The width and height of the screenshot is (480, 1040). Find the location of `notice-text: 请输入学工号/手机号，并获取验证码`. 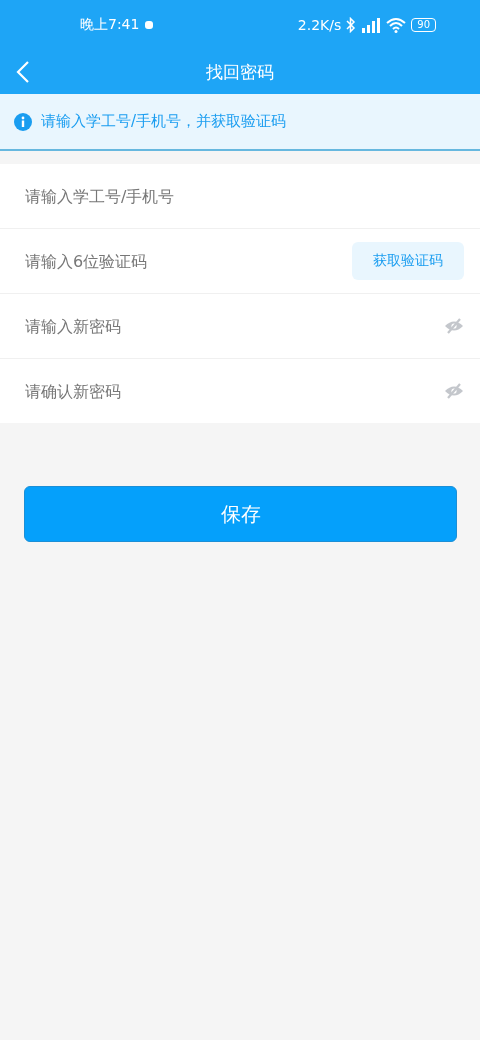

notice-text: 请输入学工号/手机号，并获取验证码 is located at coordinates (164, 121).